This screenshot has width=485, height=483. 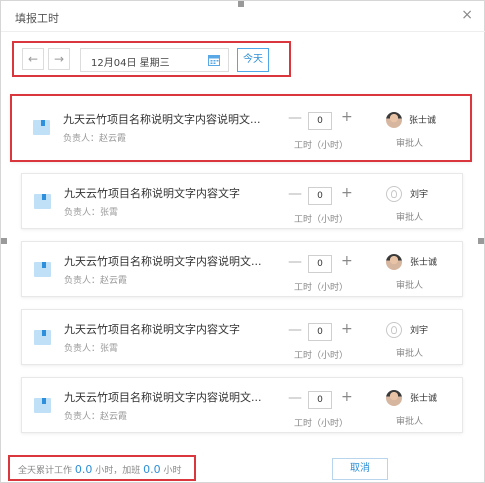 I want to click on daily-summary: 全天累计工作 0.0 小时，加班 0.0 小时, so click(x=102, y=468).